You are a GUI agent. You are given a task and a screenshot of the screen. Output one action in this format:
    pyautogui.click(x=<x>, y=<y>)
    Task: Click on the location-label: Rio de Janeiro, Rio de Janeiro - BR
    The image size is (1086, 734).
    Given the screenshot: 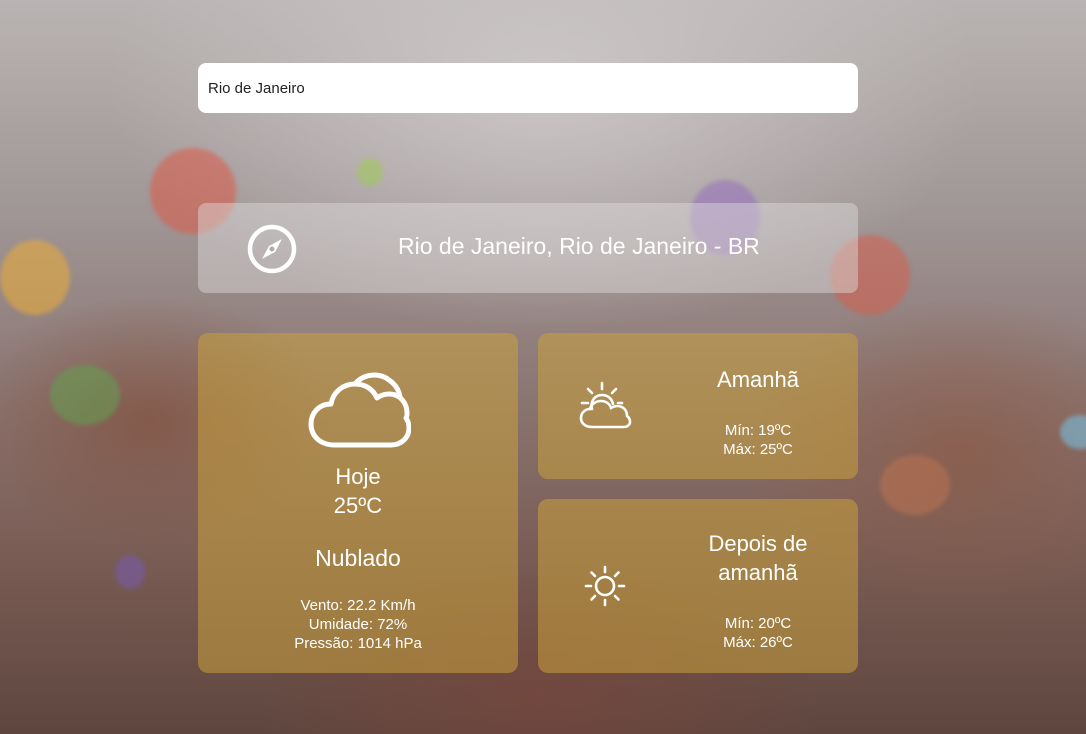 What is the action you would take?
    pyautogui.click(x=579, y=246)
    